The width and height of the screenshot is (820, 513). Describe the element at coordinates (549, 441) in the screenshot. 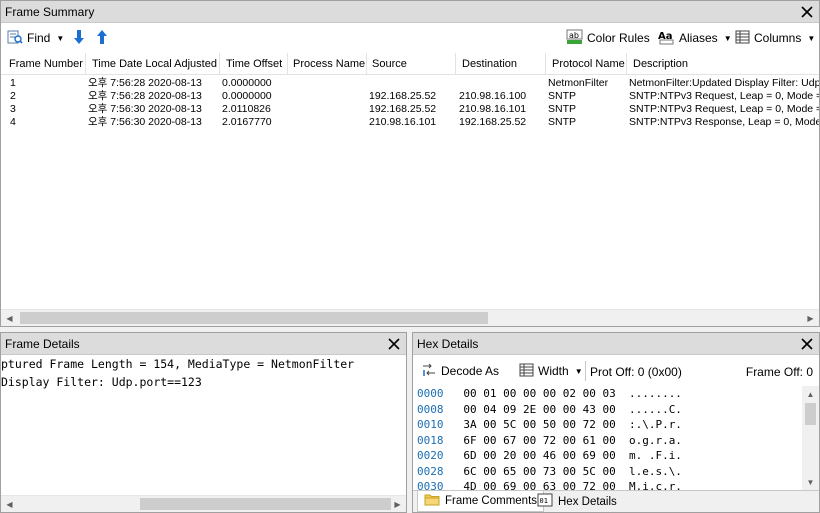

I see `hex-row: 0018 6F 00 67 00 72 00 61 00 o.g.r.a.` at that location.